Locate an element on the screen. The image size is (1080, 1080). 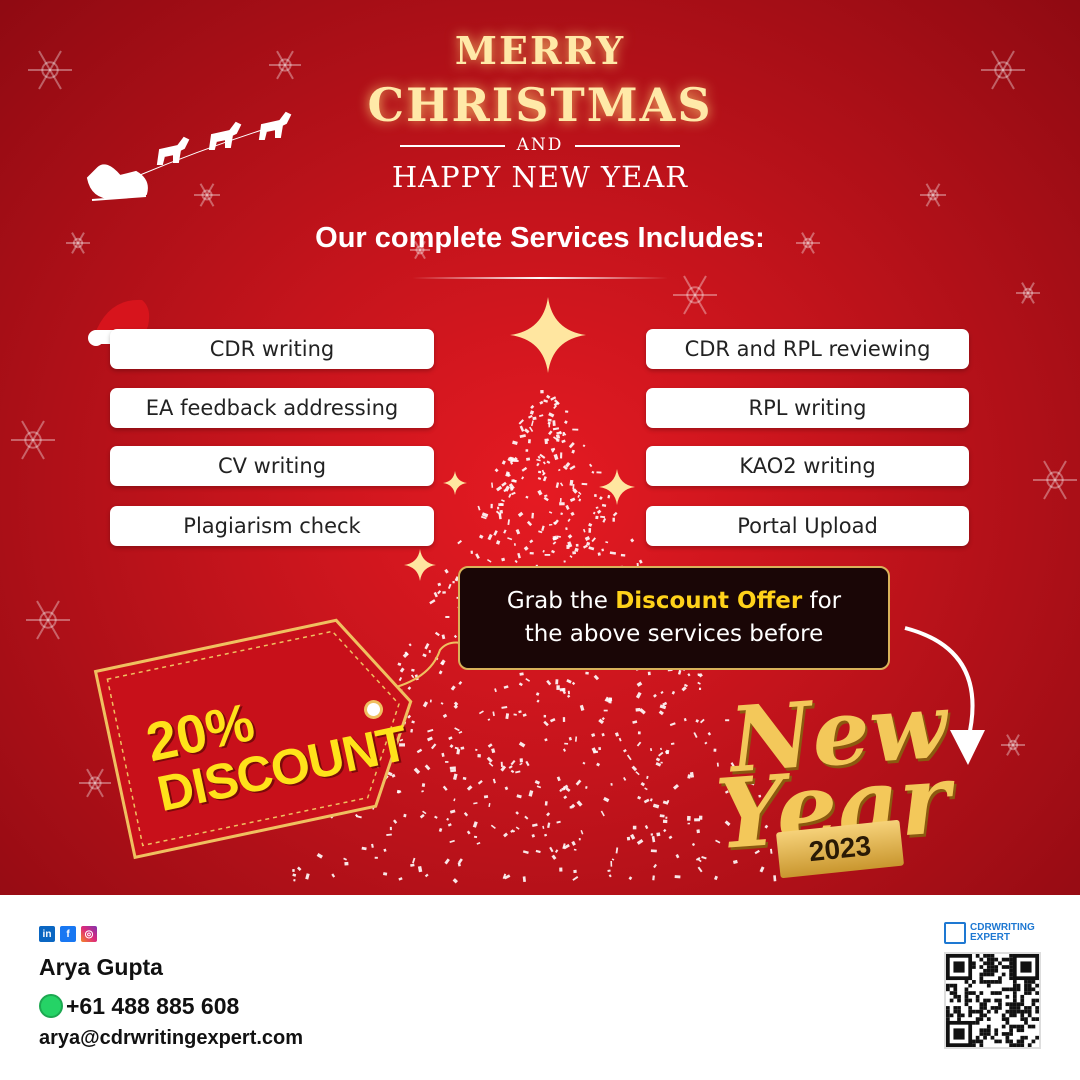
brand-icon is located at coordinates (955, 933).